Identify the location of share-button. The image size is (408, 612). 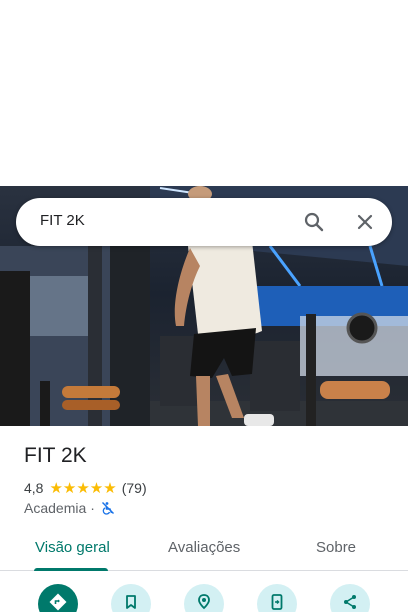
(350, 598).